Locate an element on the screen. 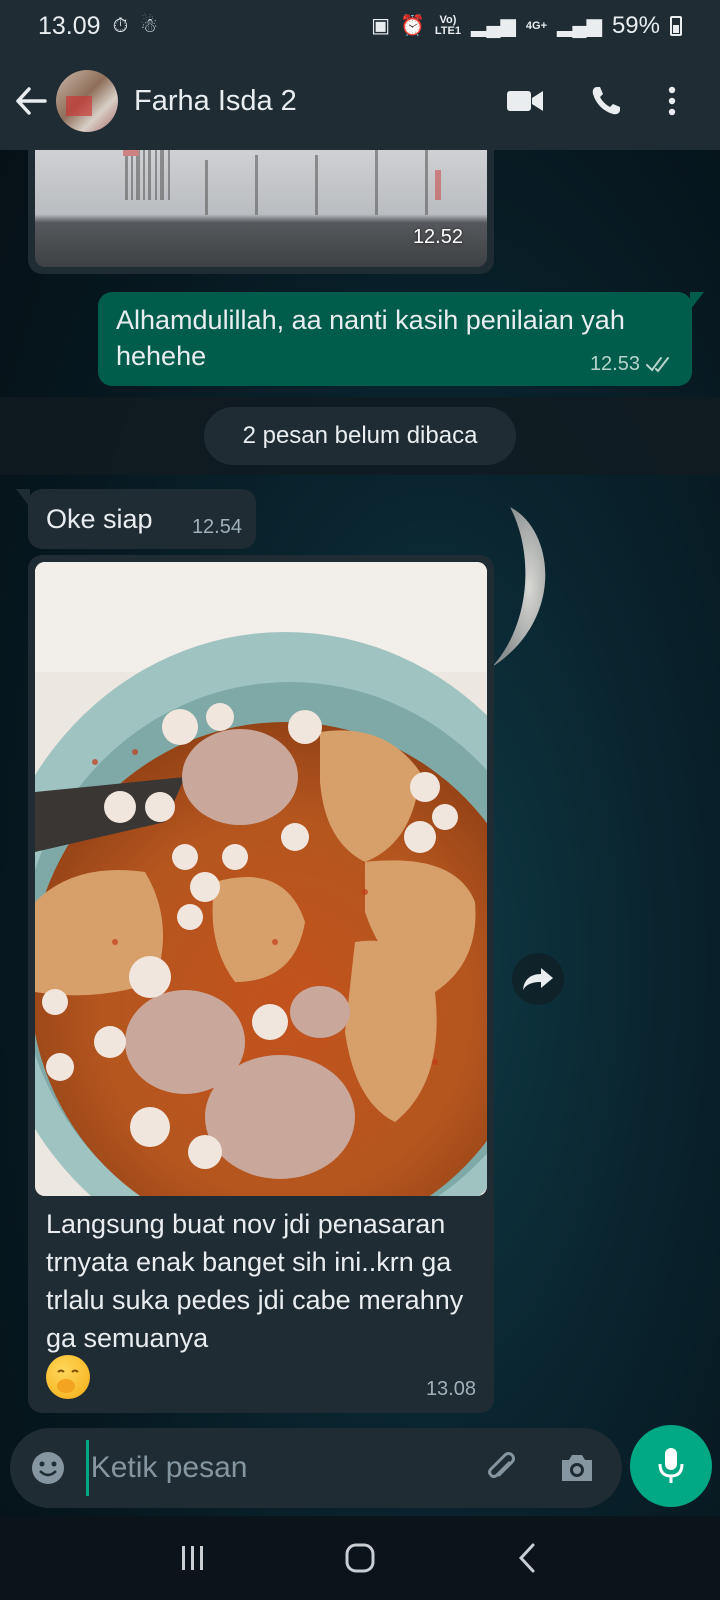 The image size is (720, 1600). signal-icon-1: ▂▄▆ is located at coordinates (493, 26).